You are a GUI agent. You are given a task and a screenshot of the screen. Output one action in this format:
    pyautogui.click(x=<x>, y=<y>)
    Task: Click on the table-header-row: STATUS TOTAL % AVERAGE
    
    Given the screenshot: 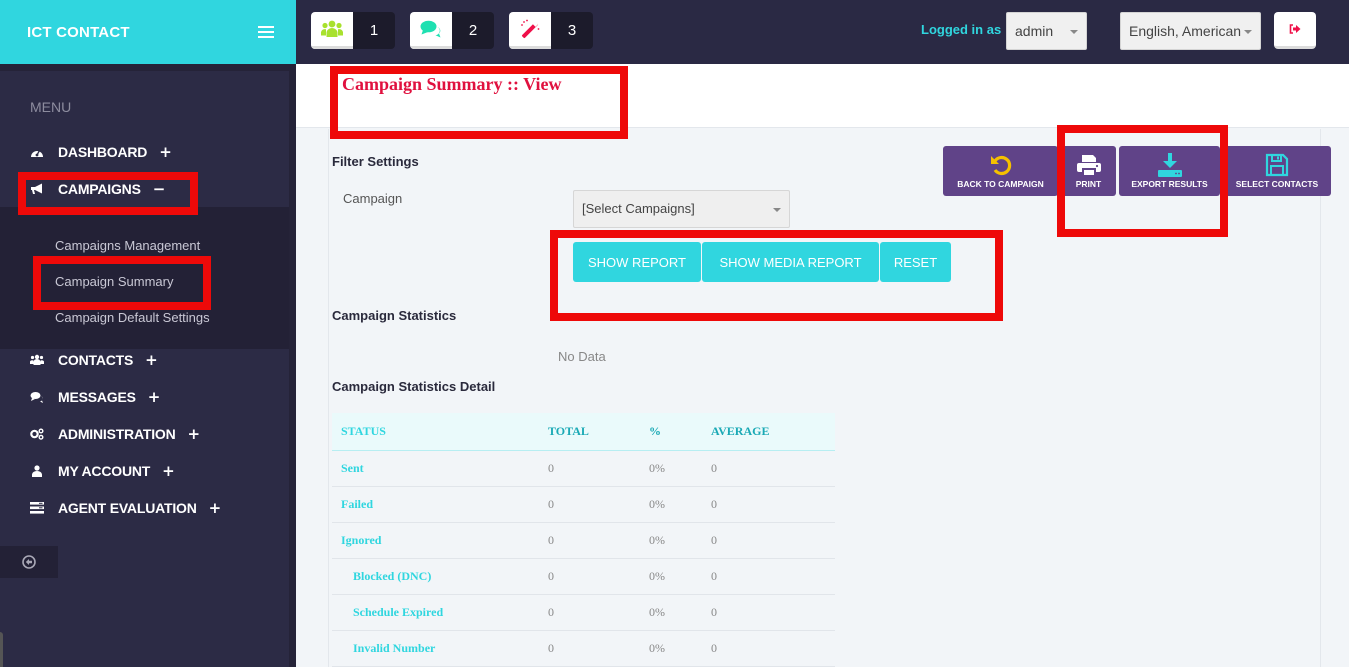 What is the action you would take?
    pyautogui.click(x=583, y=431)
    